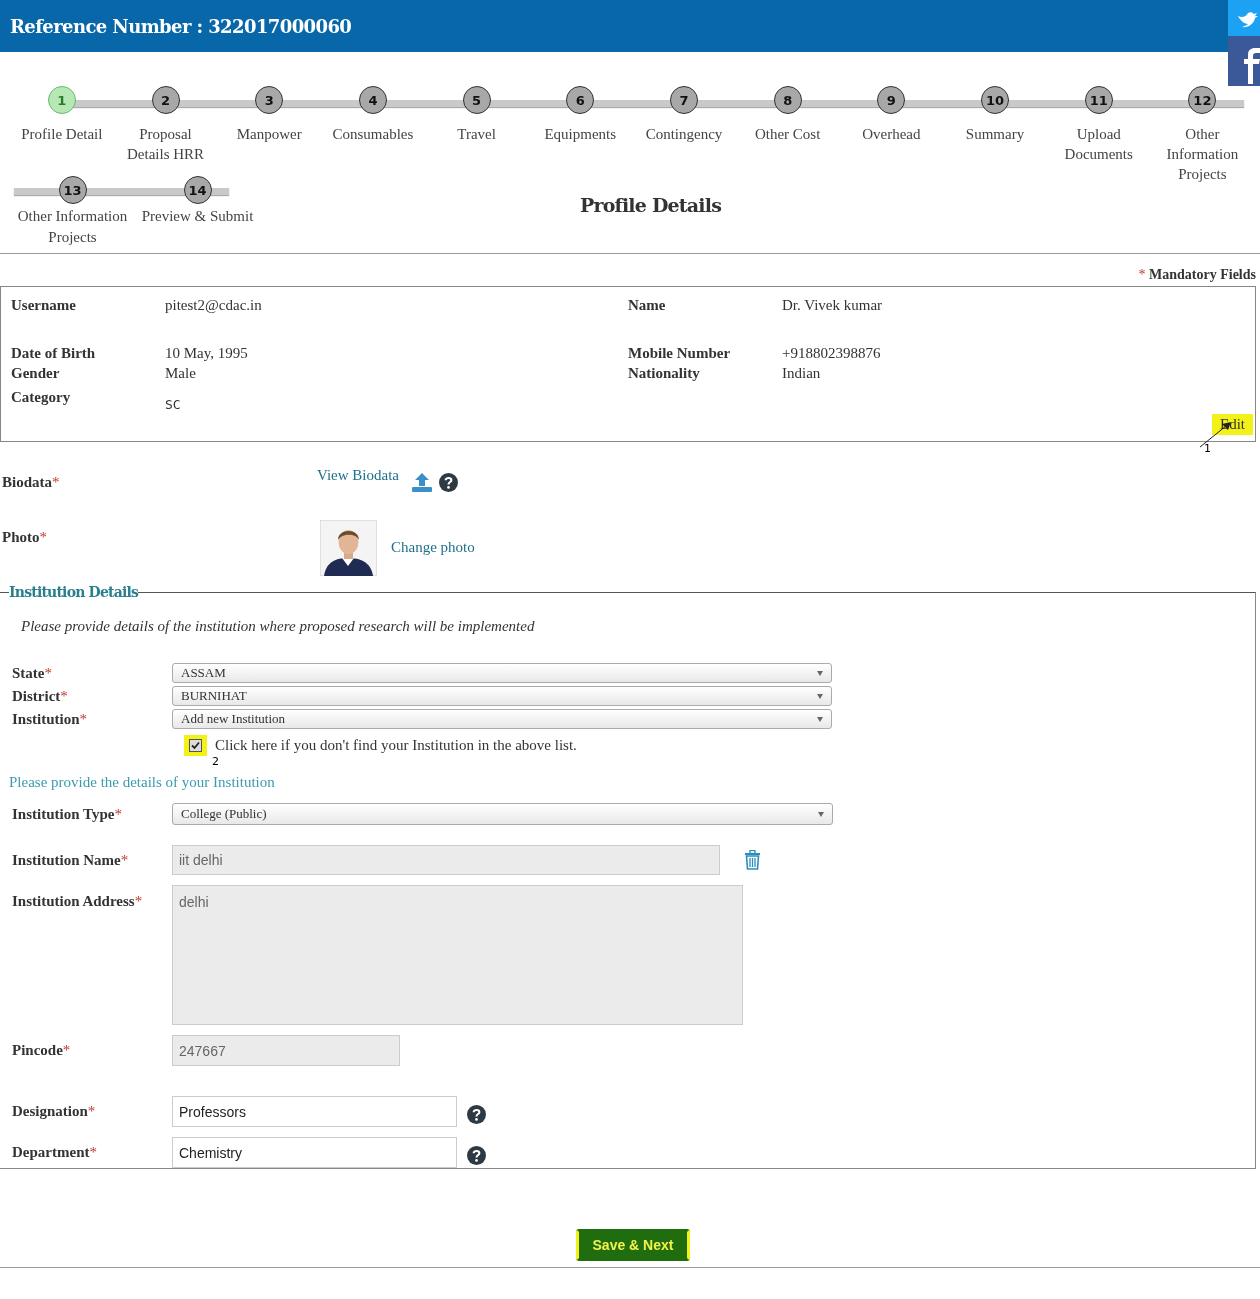 The height and width of the screenshot is (1299, 1260). What do you see at coordinates (1202, 154) in the screenshot?
I see `step-label: Other Information Projects` at bounding box center [1202, 154].